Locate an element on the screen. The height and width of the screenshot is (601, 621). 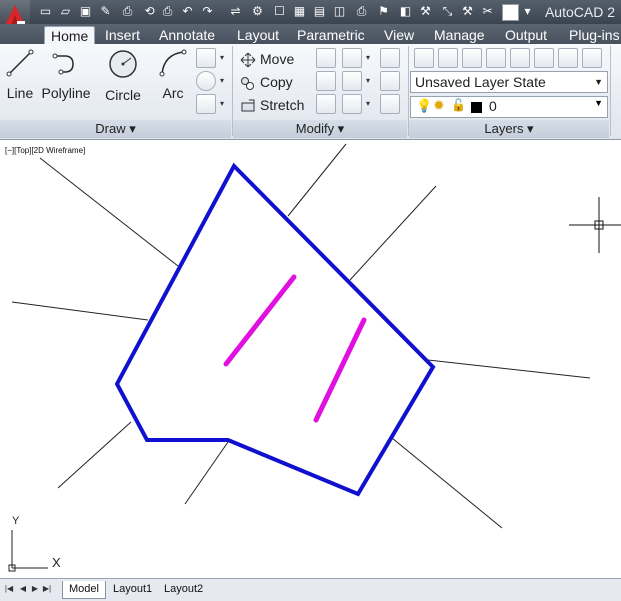
tab-view: View is located at coordinates (399, 35).